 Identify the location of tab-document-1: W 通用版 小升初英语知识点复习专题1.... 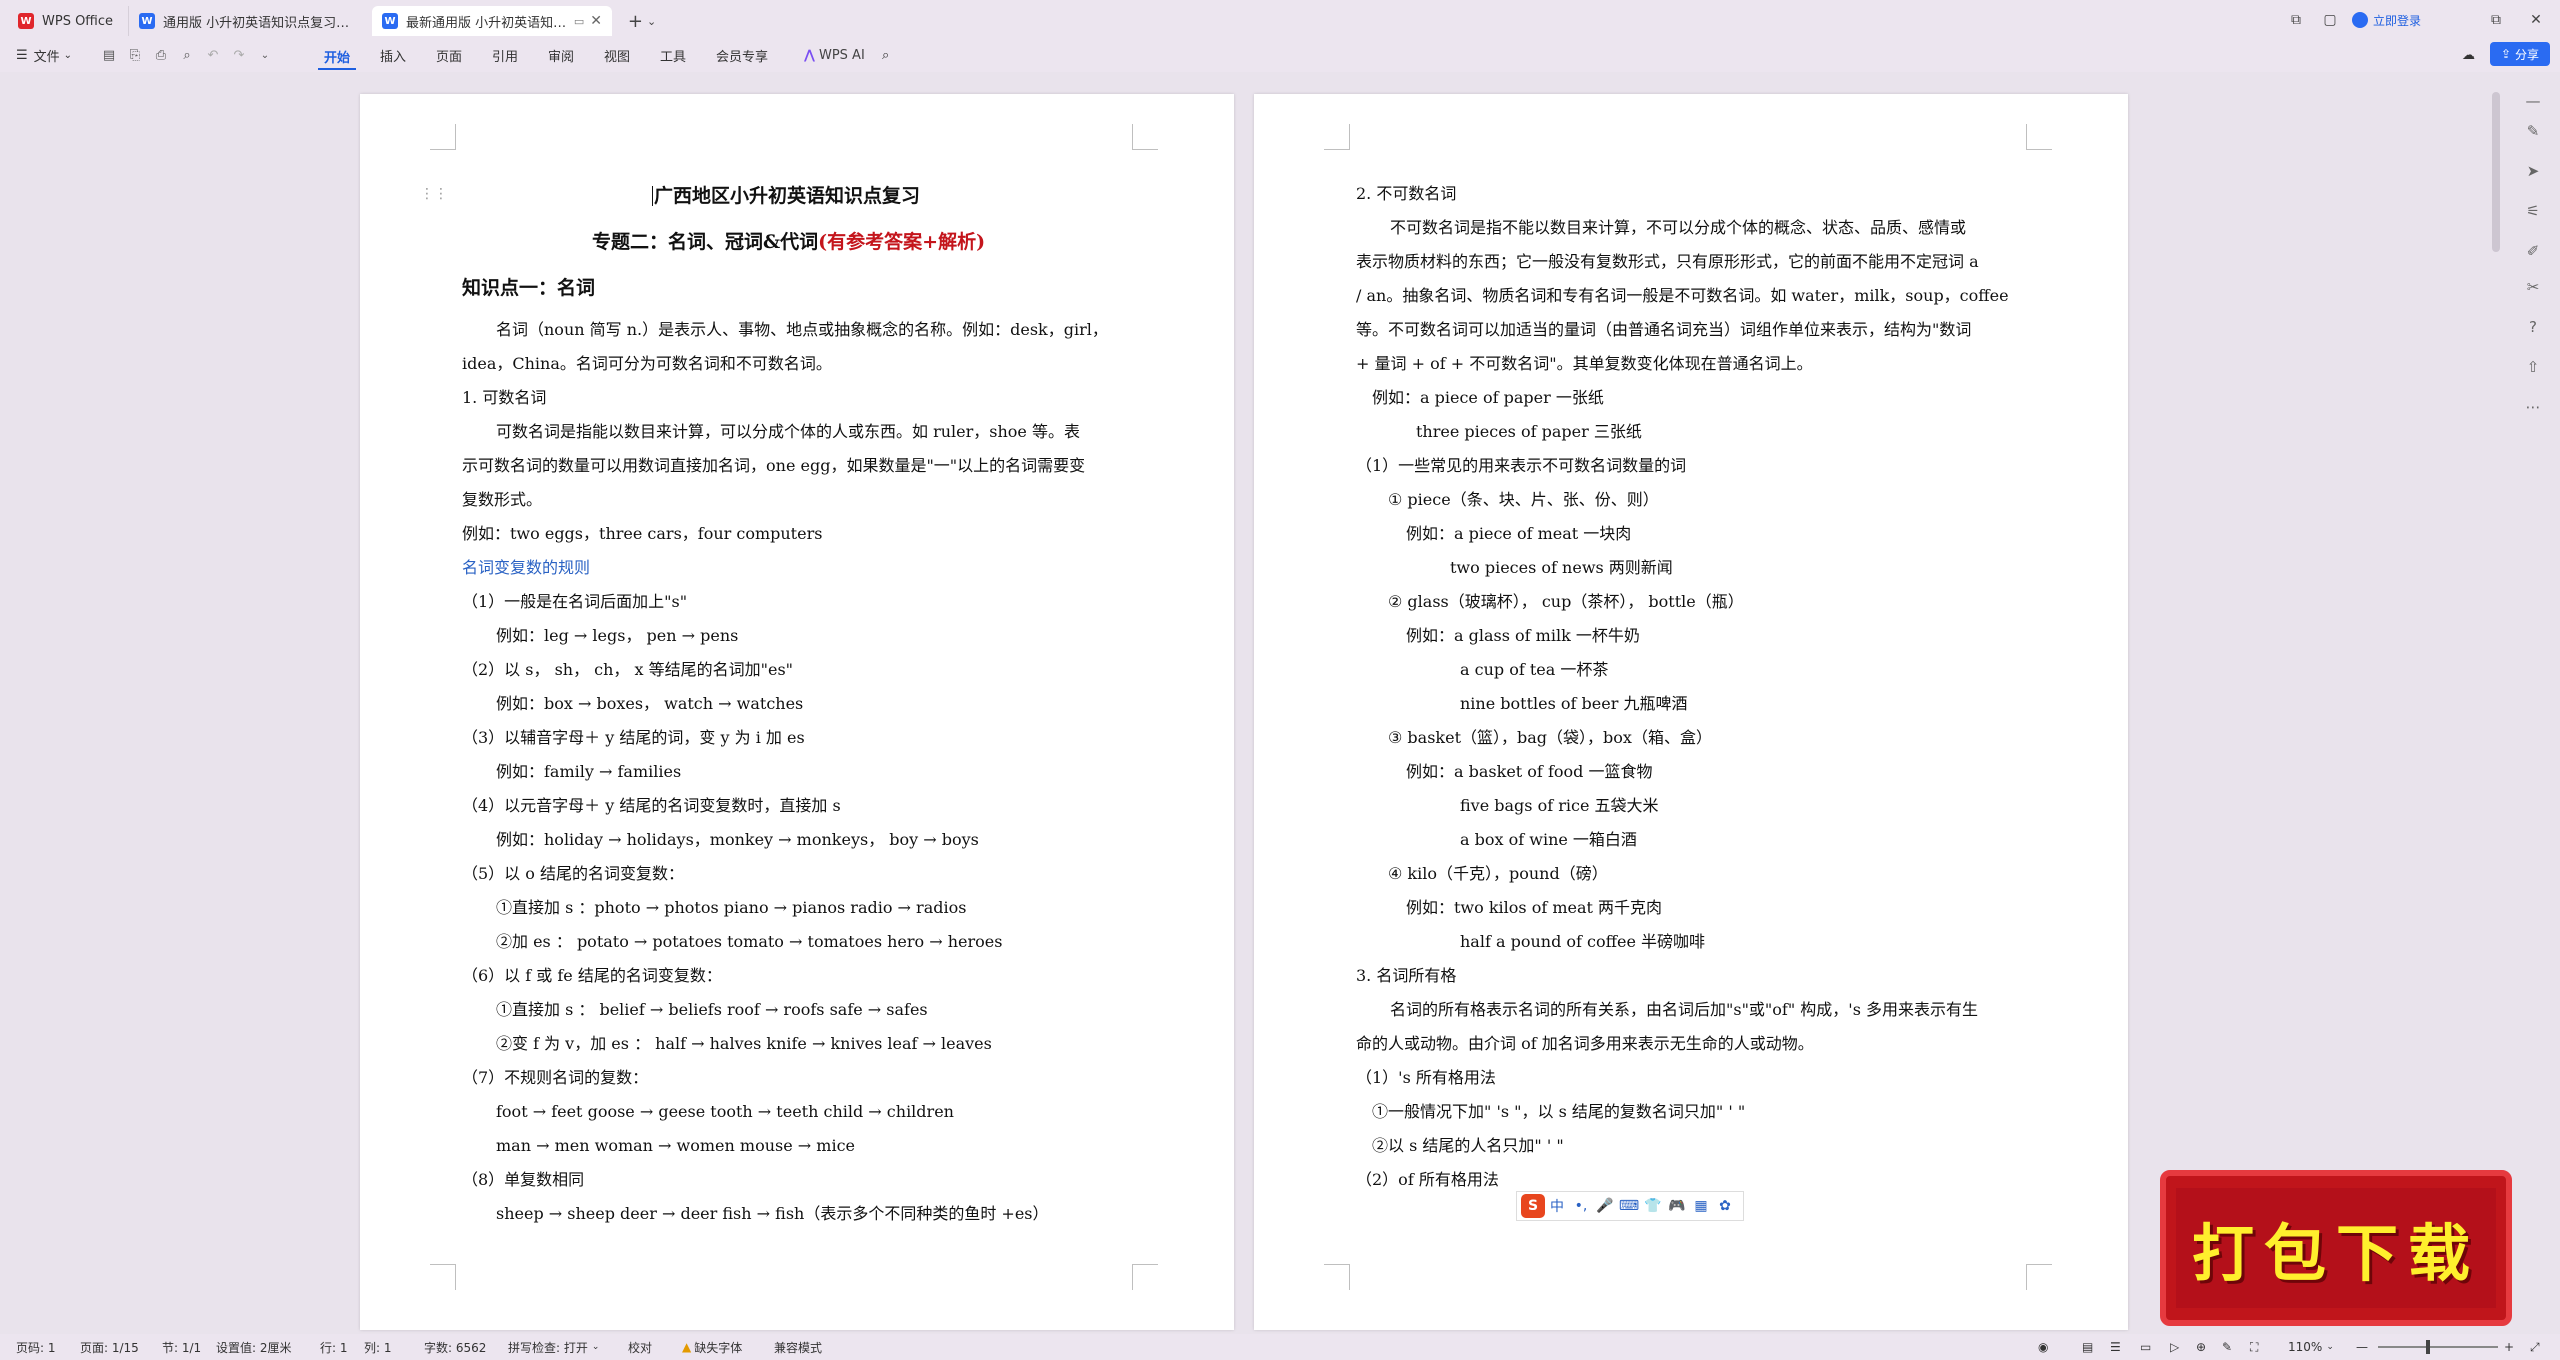
(248, 21).